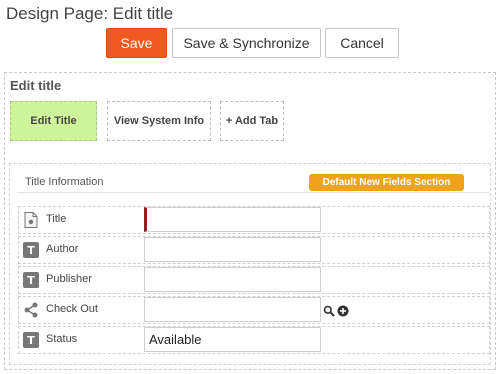 Image resolution: width=500 pixels, height=374 pixels. What do you see at coordinates (252, 121) in the screenshot?
I see `add-tab-button: + Add Tab` at bounding box center [252, 121].